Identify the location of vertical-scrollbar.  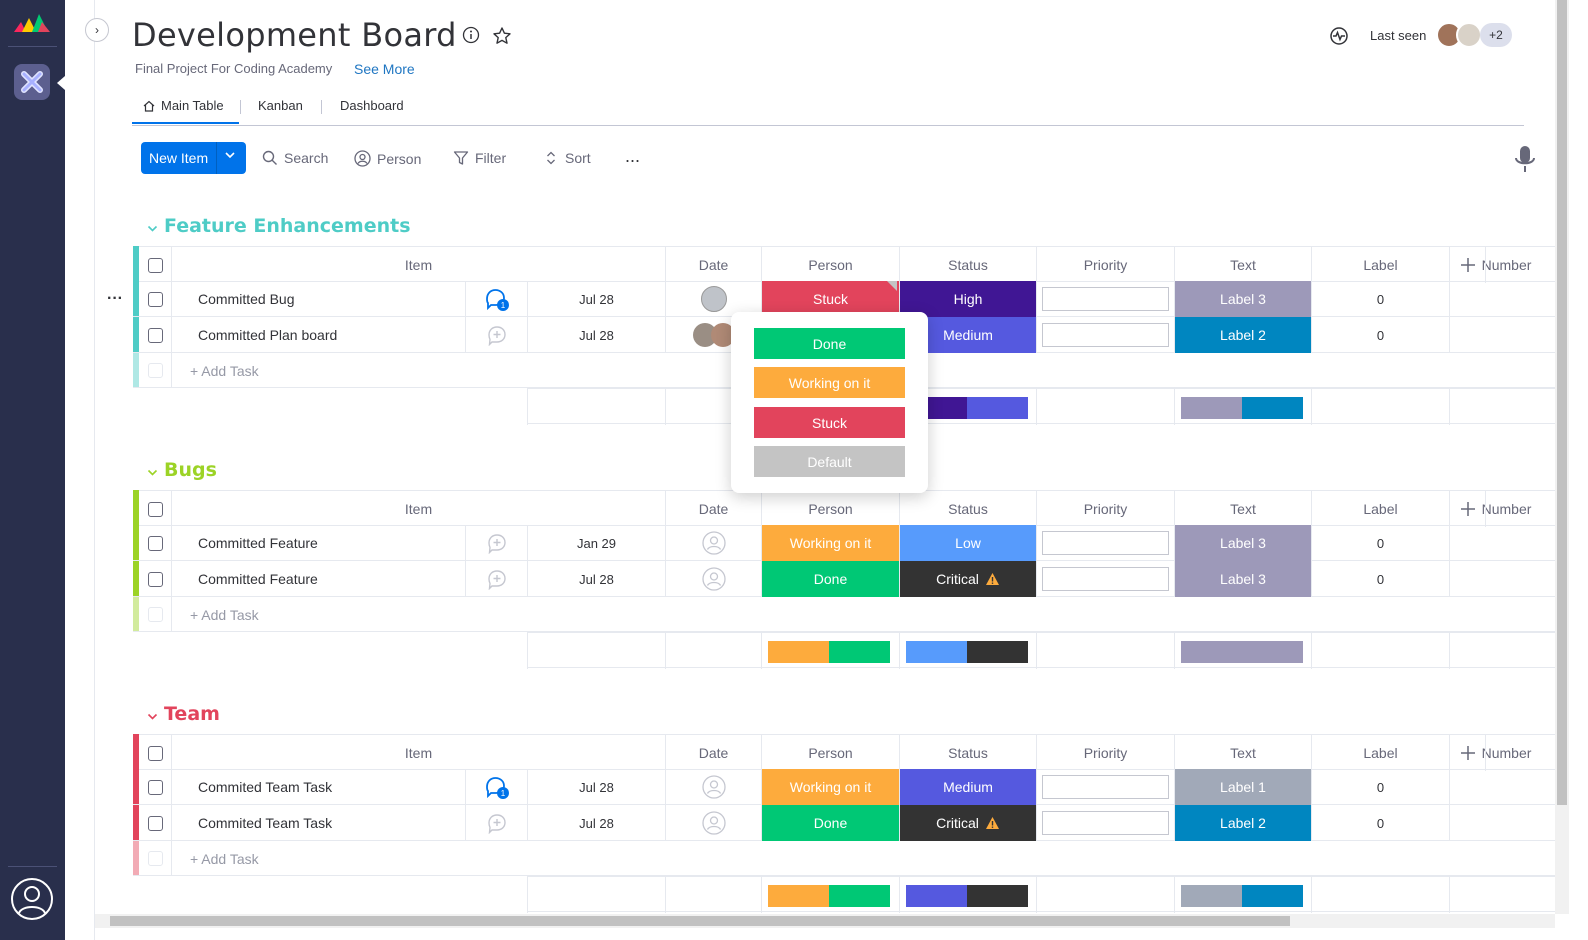
(1562, 457).